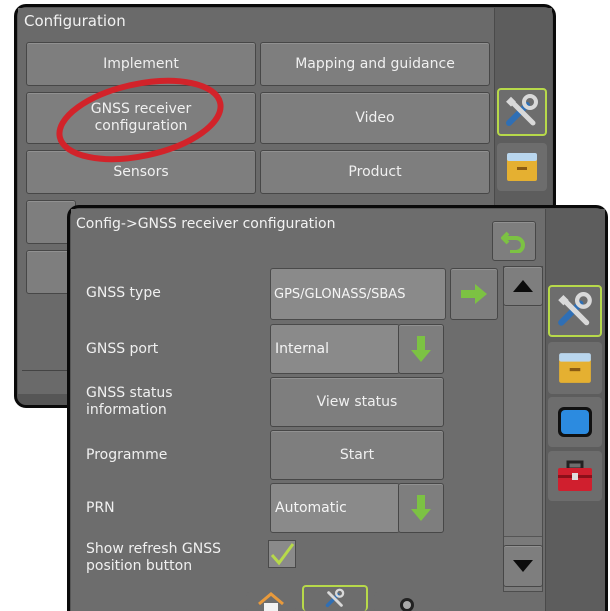  I want to click on prn-value: Automatic, so click(335, 508).